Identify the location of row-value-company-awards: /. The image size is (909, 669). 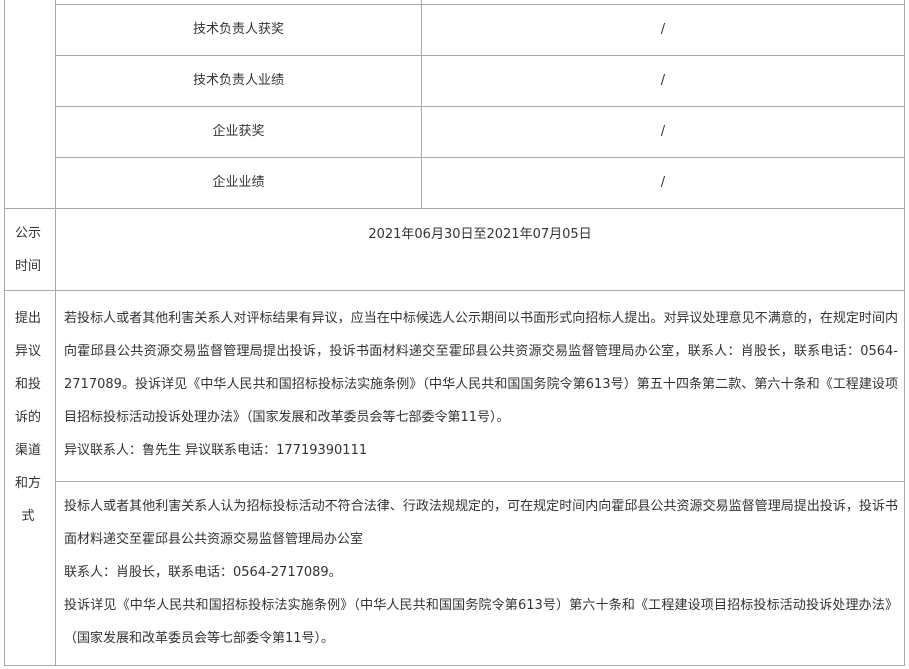
(663, 131).